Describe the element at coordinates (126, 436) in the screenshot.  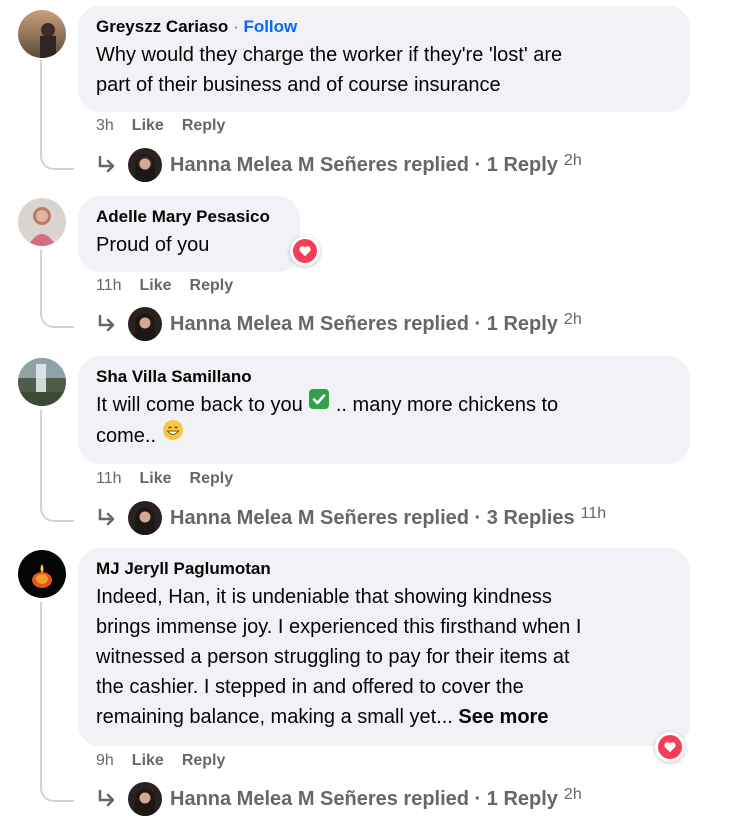
I see `comment-text-segment: come..` at that location.